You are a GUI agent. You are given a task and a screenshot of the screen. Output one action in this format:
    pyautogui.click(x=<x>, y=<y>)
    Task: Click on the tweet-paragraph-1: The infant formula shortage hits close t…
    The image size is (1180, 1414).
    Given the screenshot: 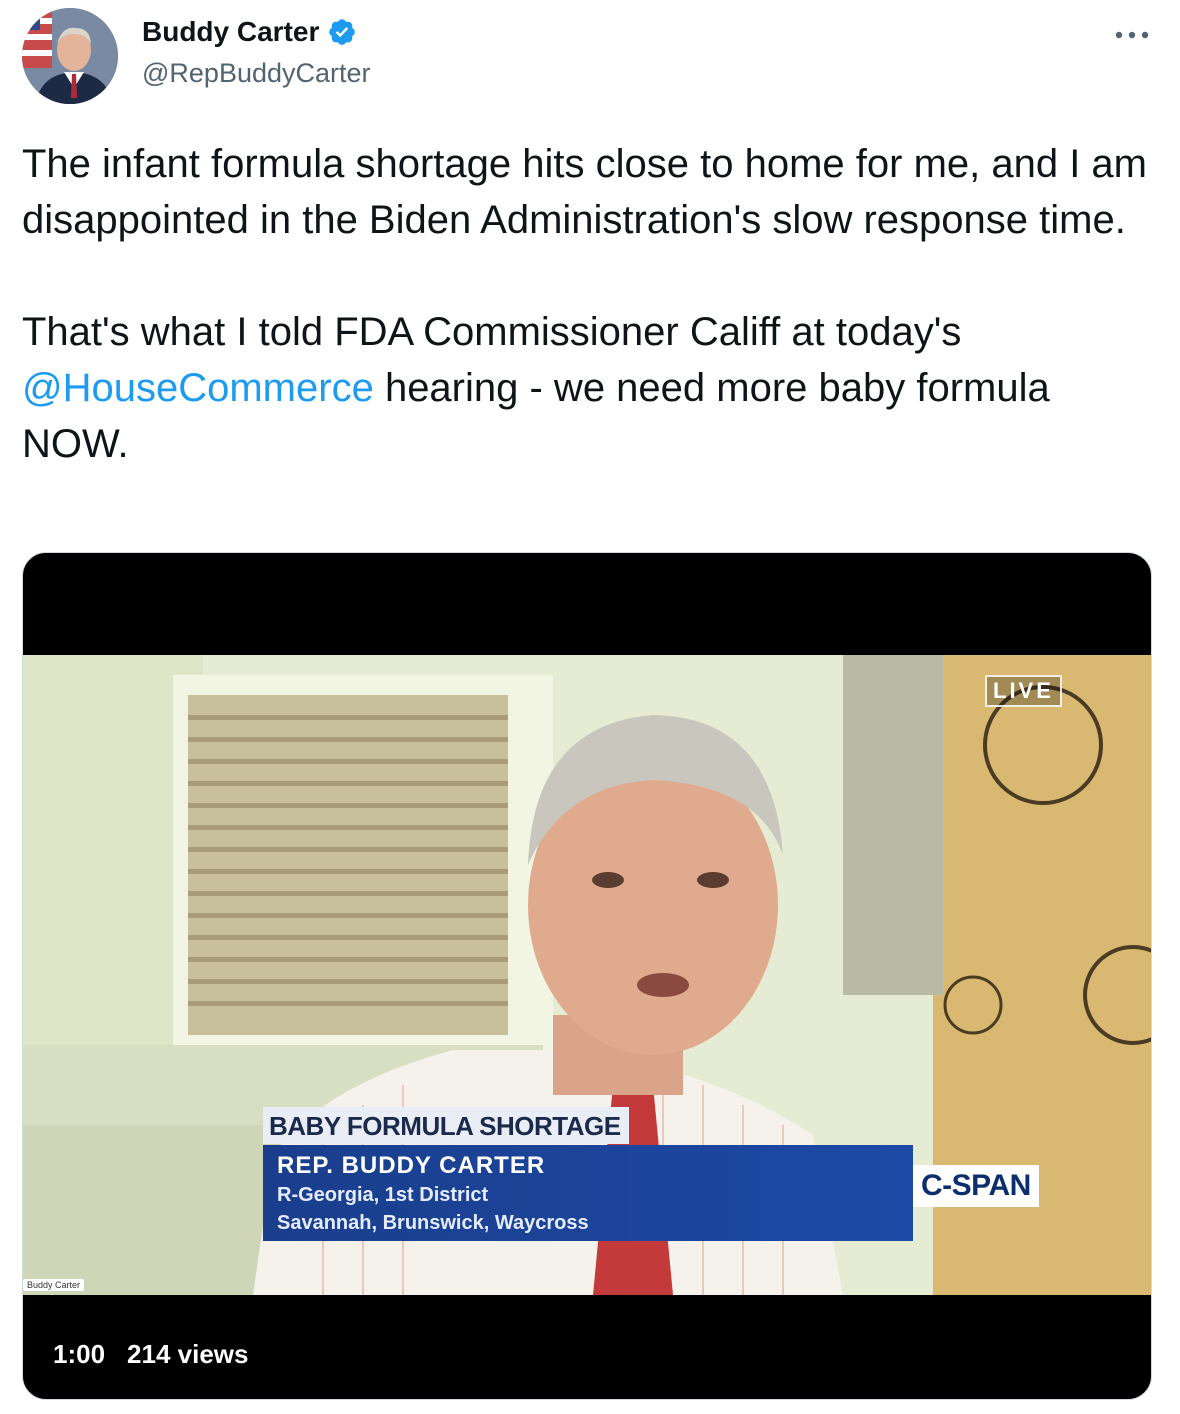 What is the action you would take?
    pyautogui.click(x=584, y=192)
    